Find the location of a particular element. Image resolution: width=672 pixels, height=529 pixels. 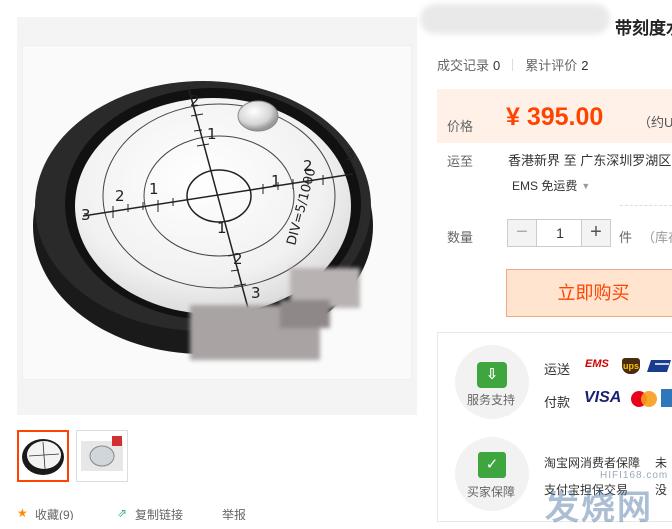

mastercard-logo is located at coordinates (644, 399).